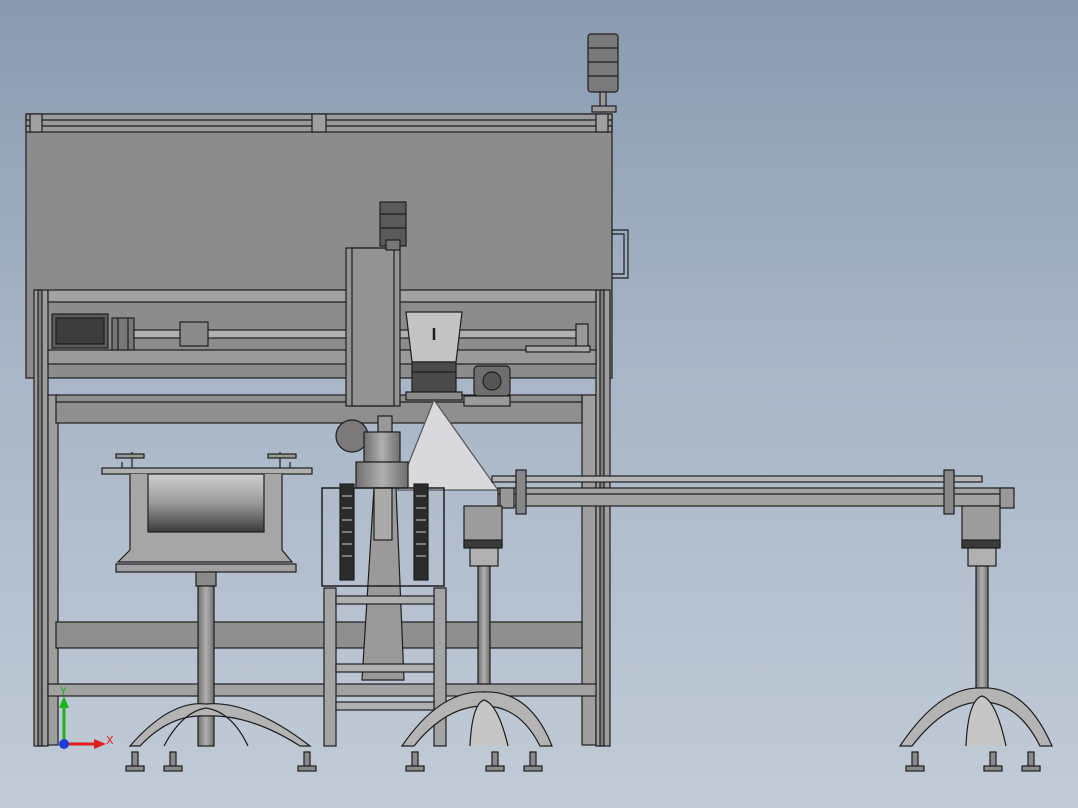  What do you see at coordinates (63, 692) in the screenshot?
I see `y-axis-label: Y` at bounding box center [63, 692].